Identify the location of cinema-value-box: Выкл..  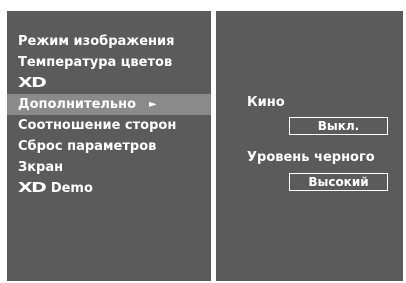
(338, 126).